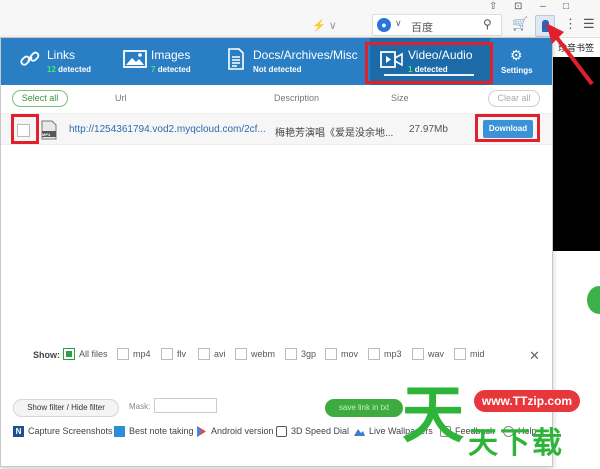 The image size is (600, 469). Describe the element at coordinates (350, 354) in the screenshot. I see `filter-label: mov` at that location.